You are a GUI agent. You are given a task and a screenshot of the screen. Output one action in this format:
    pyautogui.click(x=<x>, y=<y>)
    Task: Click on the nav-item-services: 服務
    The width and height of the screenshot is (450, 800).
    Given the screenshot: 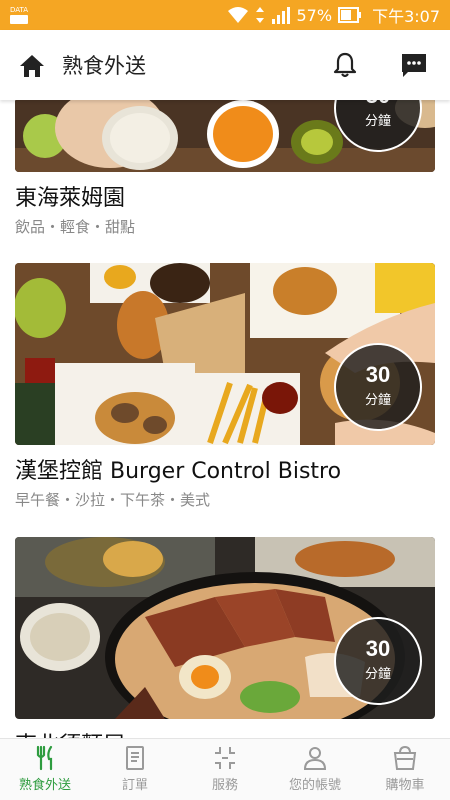 What is the action you would take?
    pyautogui.click(x=225, y=769)
    